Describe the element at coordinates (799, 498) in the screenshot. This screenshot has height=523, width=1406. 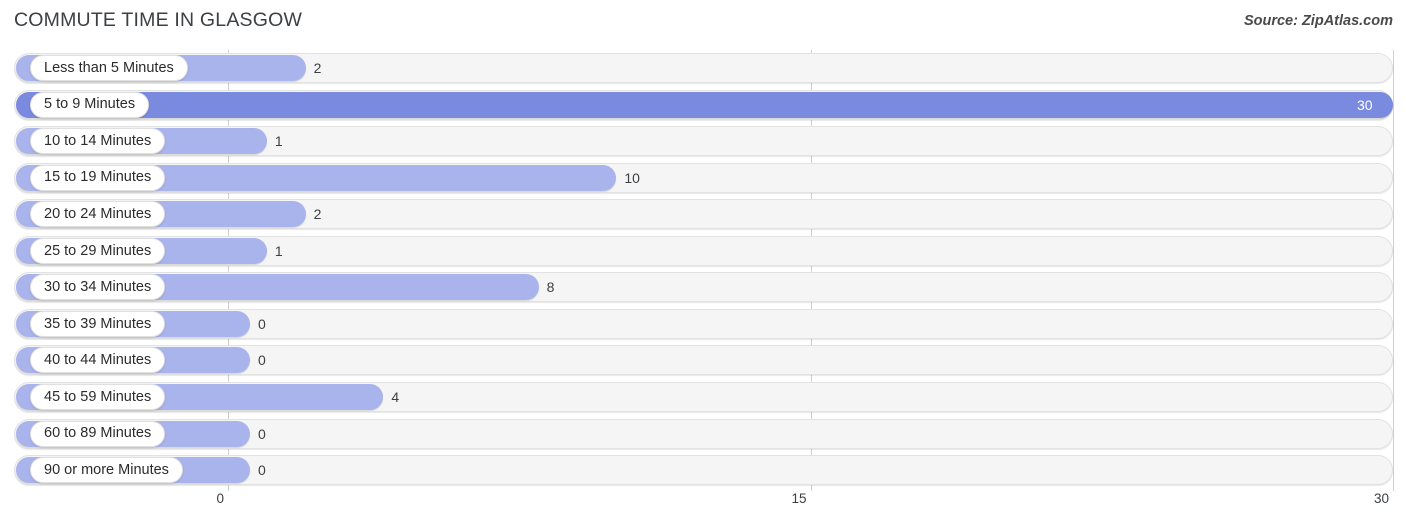
I see `x-axis-tick-label: 15` at that location.